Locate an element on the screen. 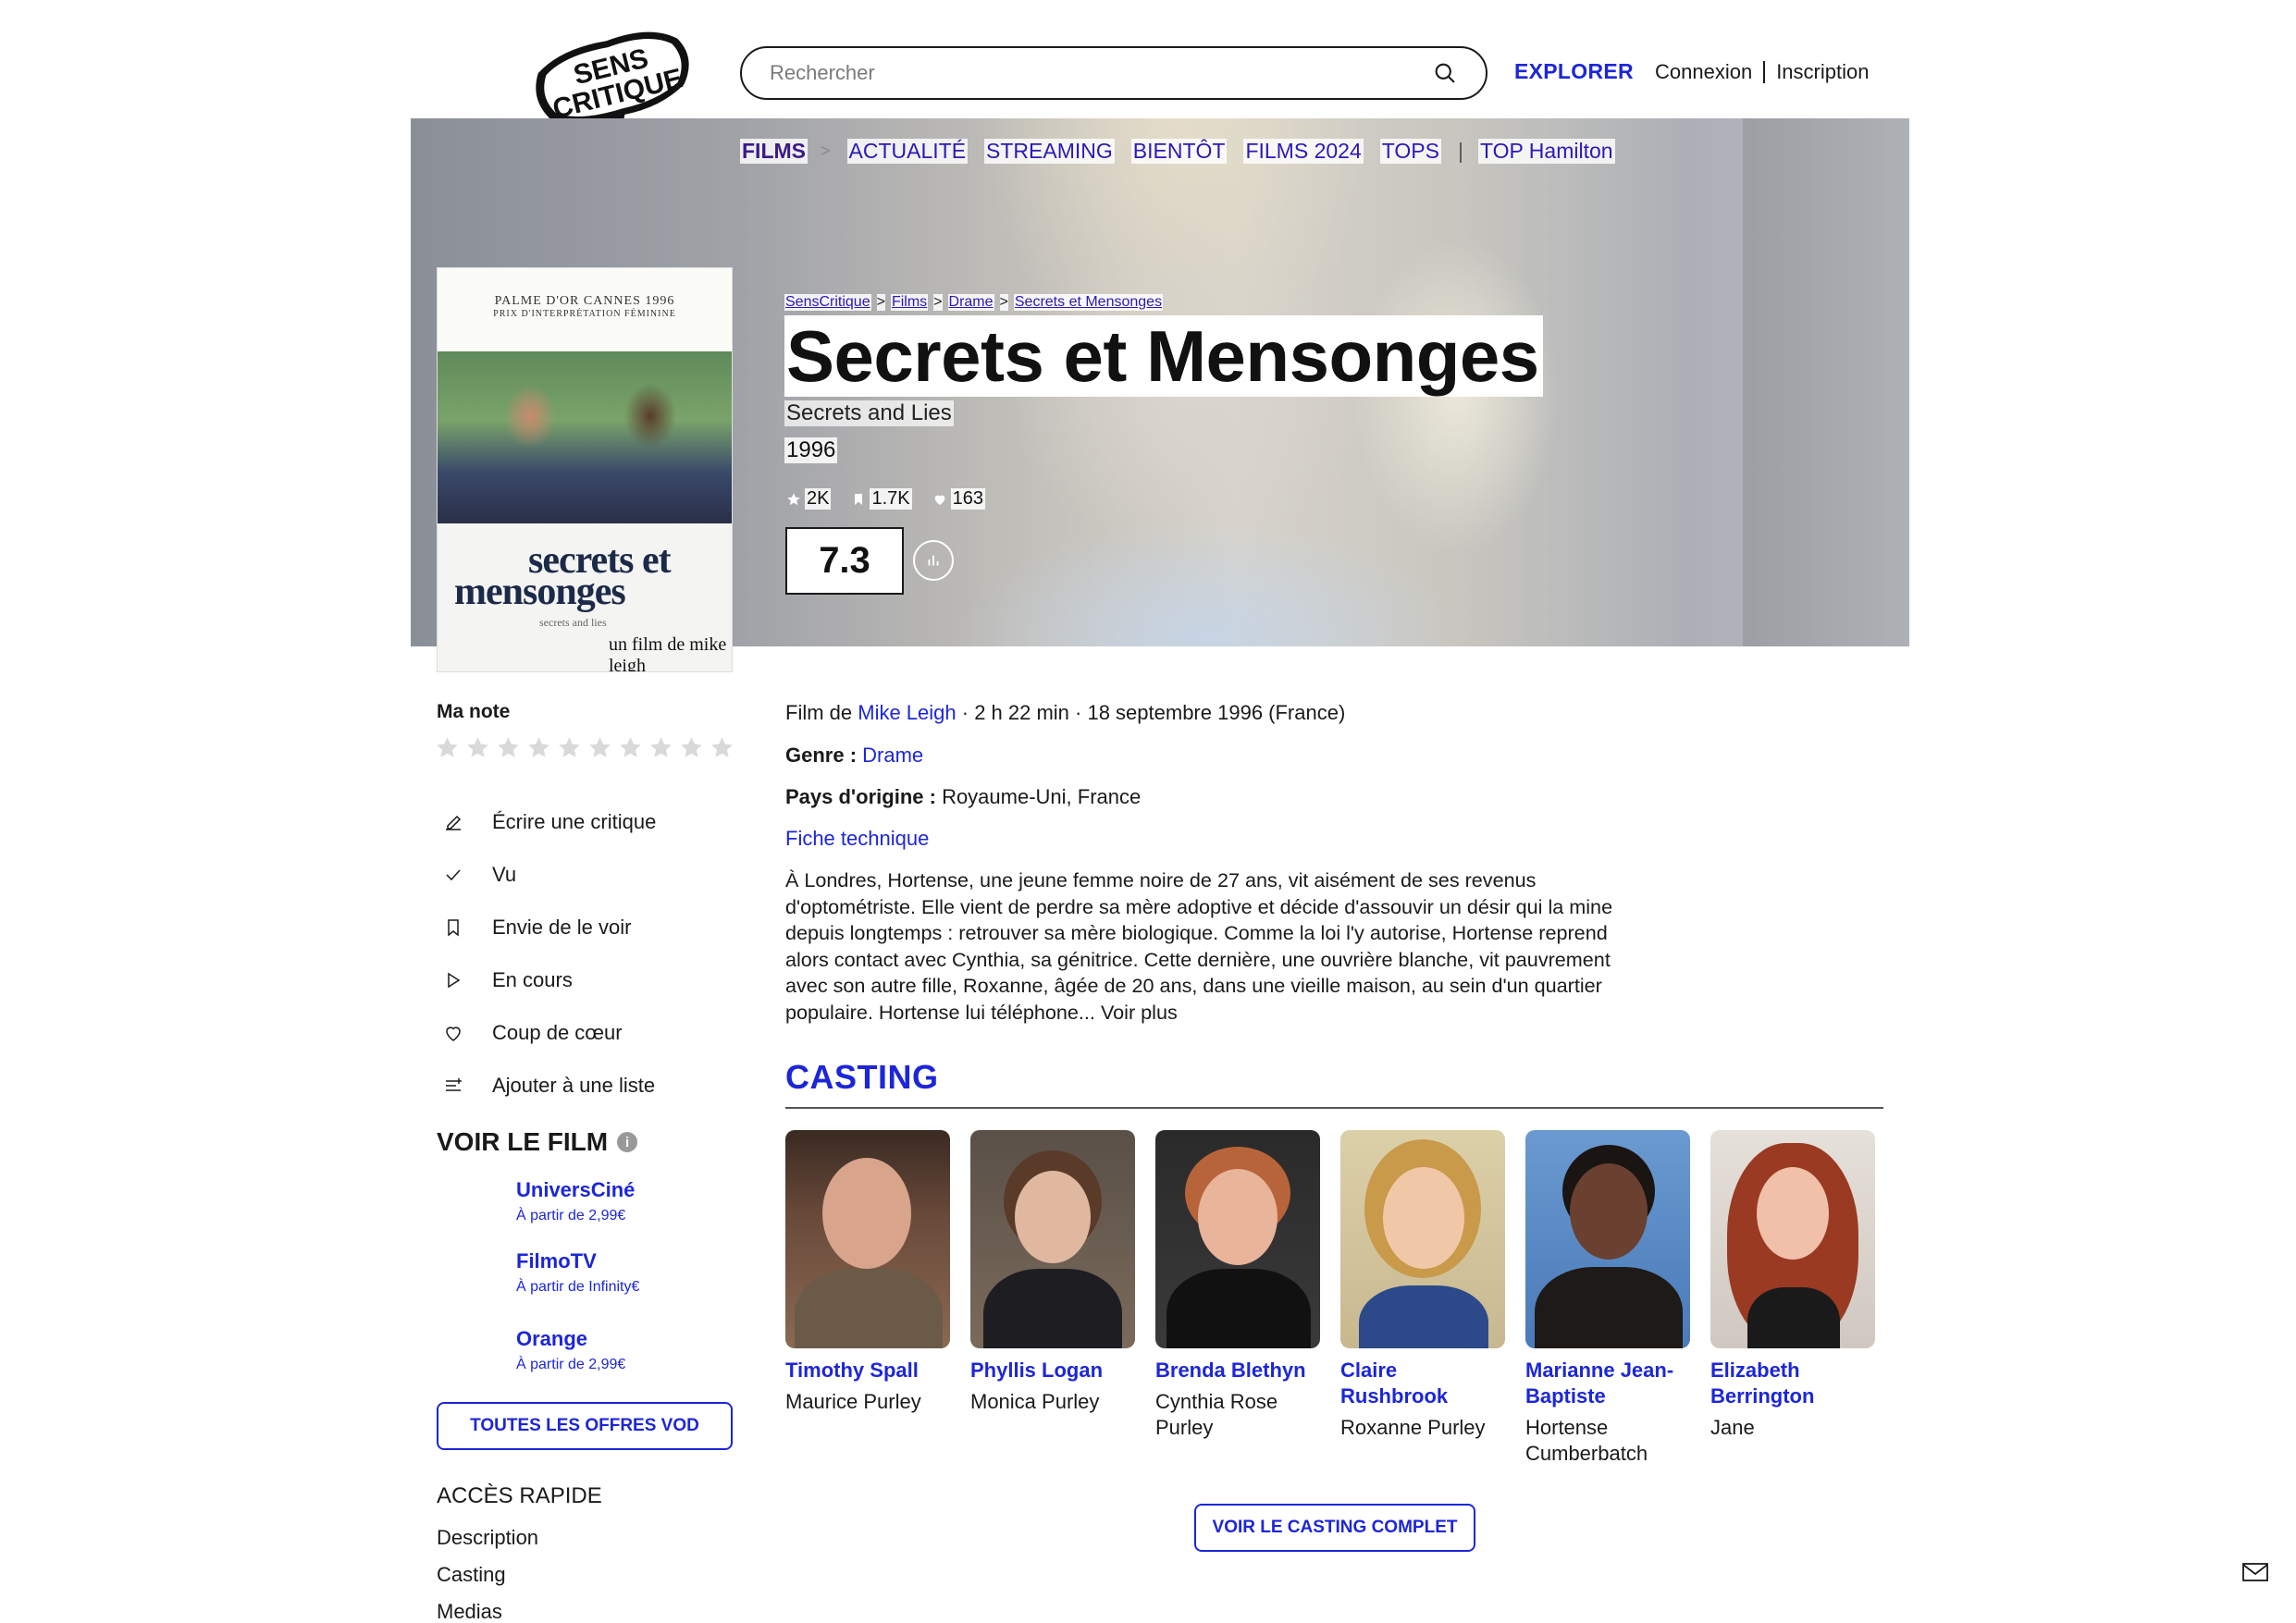  poster-title-2: mensonges is located at coordinates (540, 592).